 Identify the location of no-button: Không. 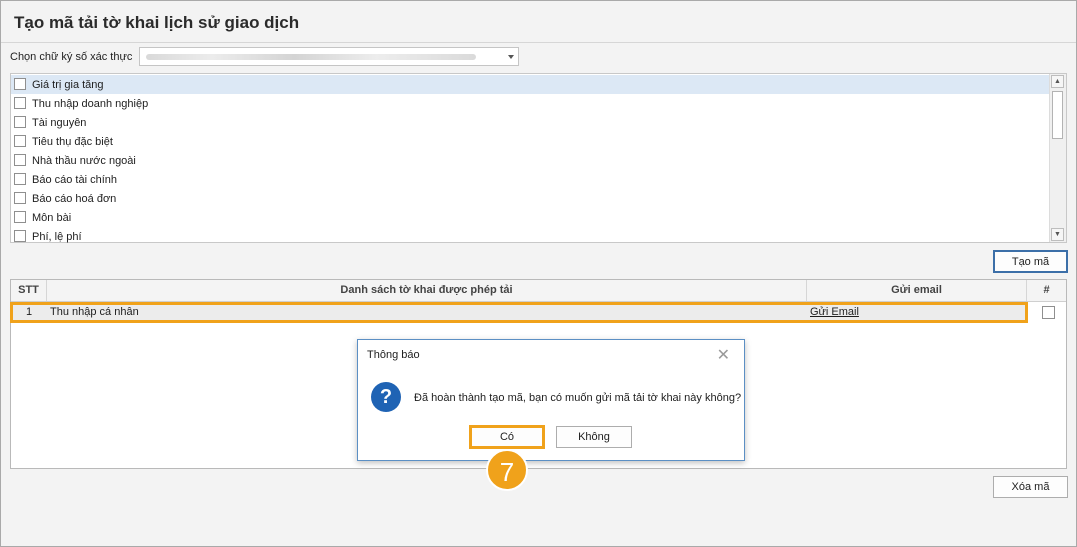
(594, 437).